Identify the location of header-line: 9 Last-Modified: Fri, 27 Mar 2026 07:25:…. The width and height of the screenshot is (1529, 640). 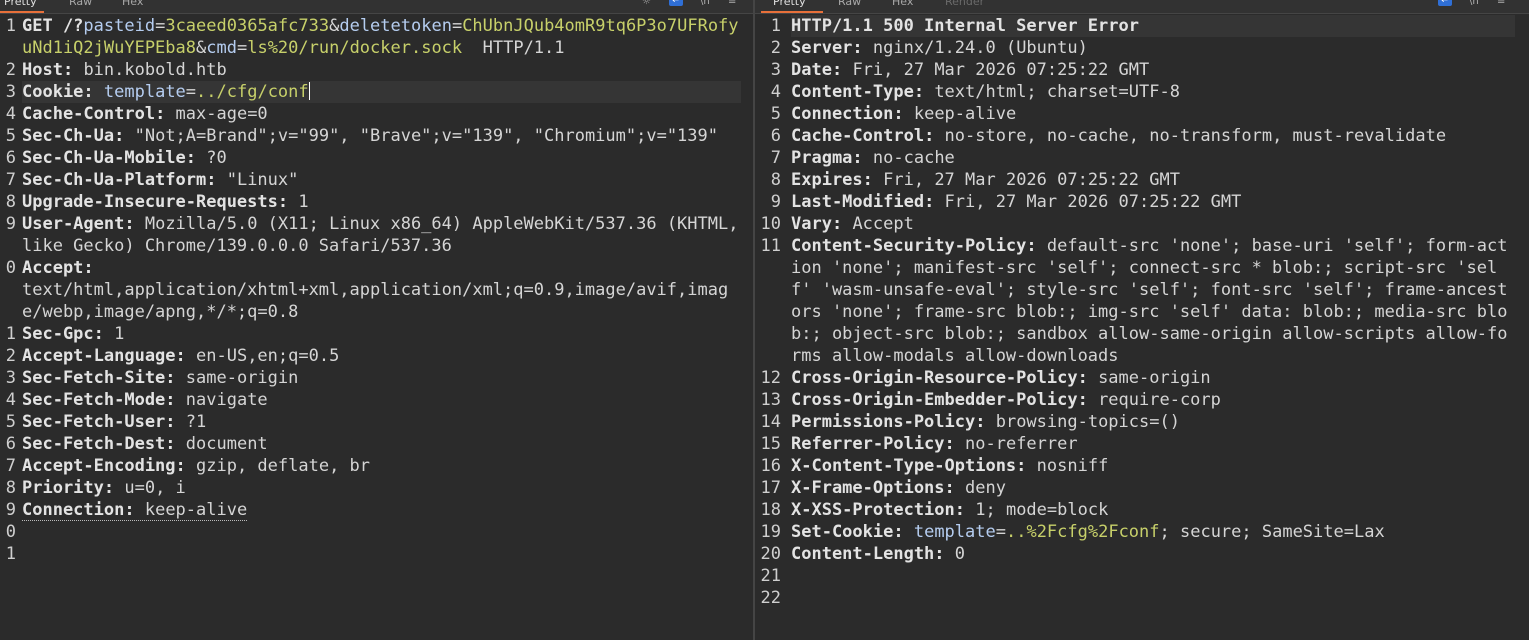
(1142, 202).